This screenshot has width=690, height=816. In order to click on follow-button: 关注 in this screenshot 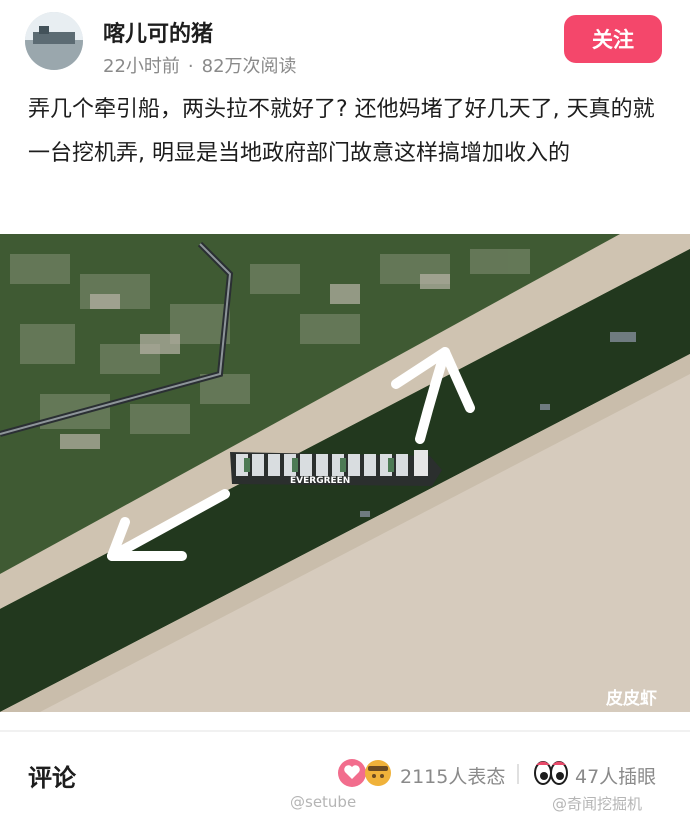, I will do `click(613, 39)`.